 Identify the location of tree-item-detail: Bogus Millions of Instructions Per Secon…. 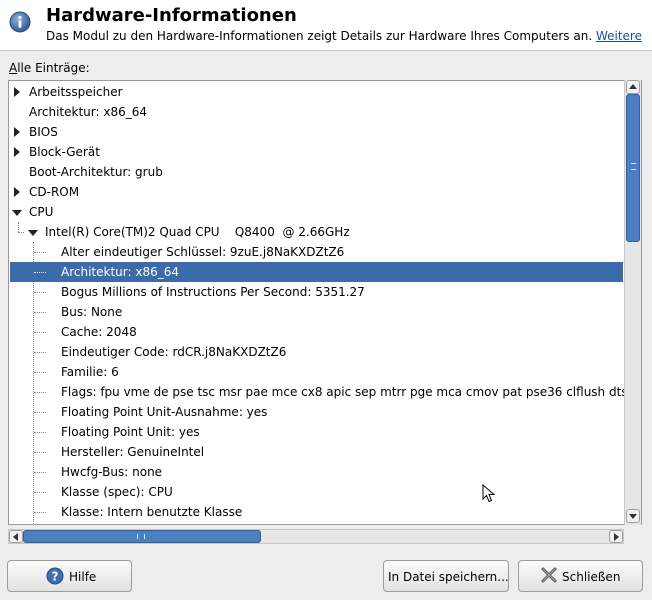
(316, 292).